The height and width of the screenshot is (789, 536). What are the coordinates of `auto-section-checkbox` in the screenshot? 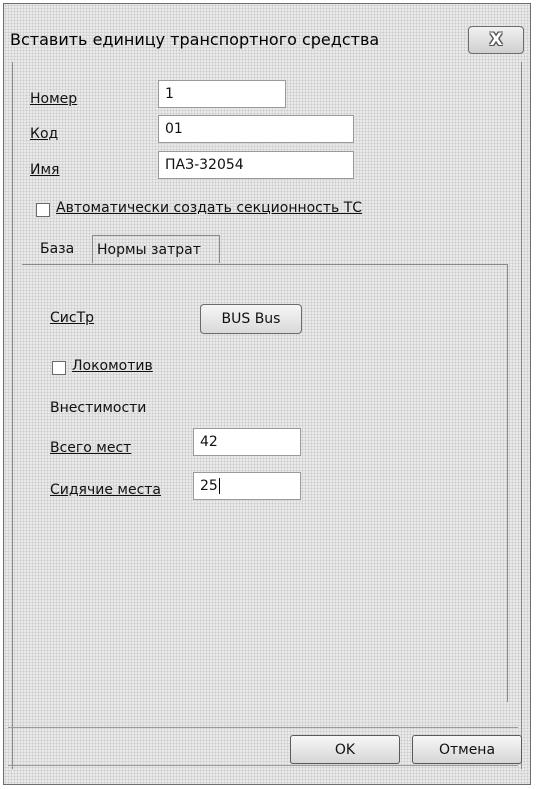 It's located at (43, 210).